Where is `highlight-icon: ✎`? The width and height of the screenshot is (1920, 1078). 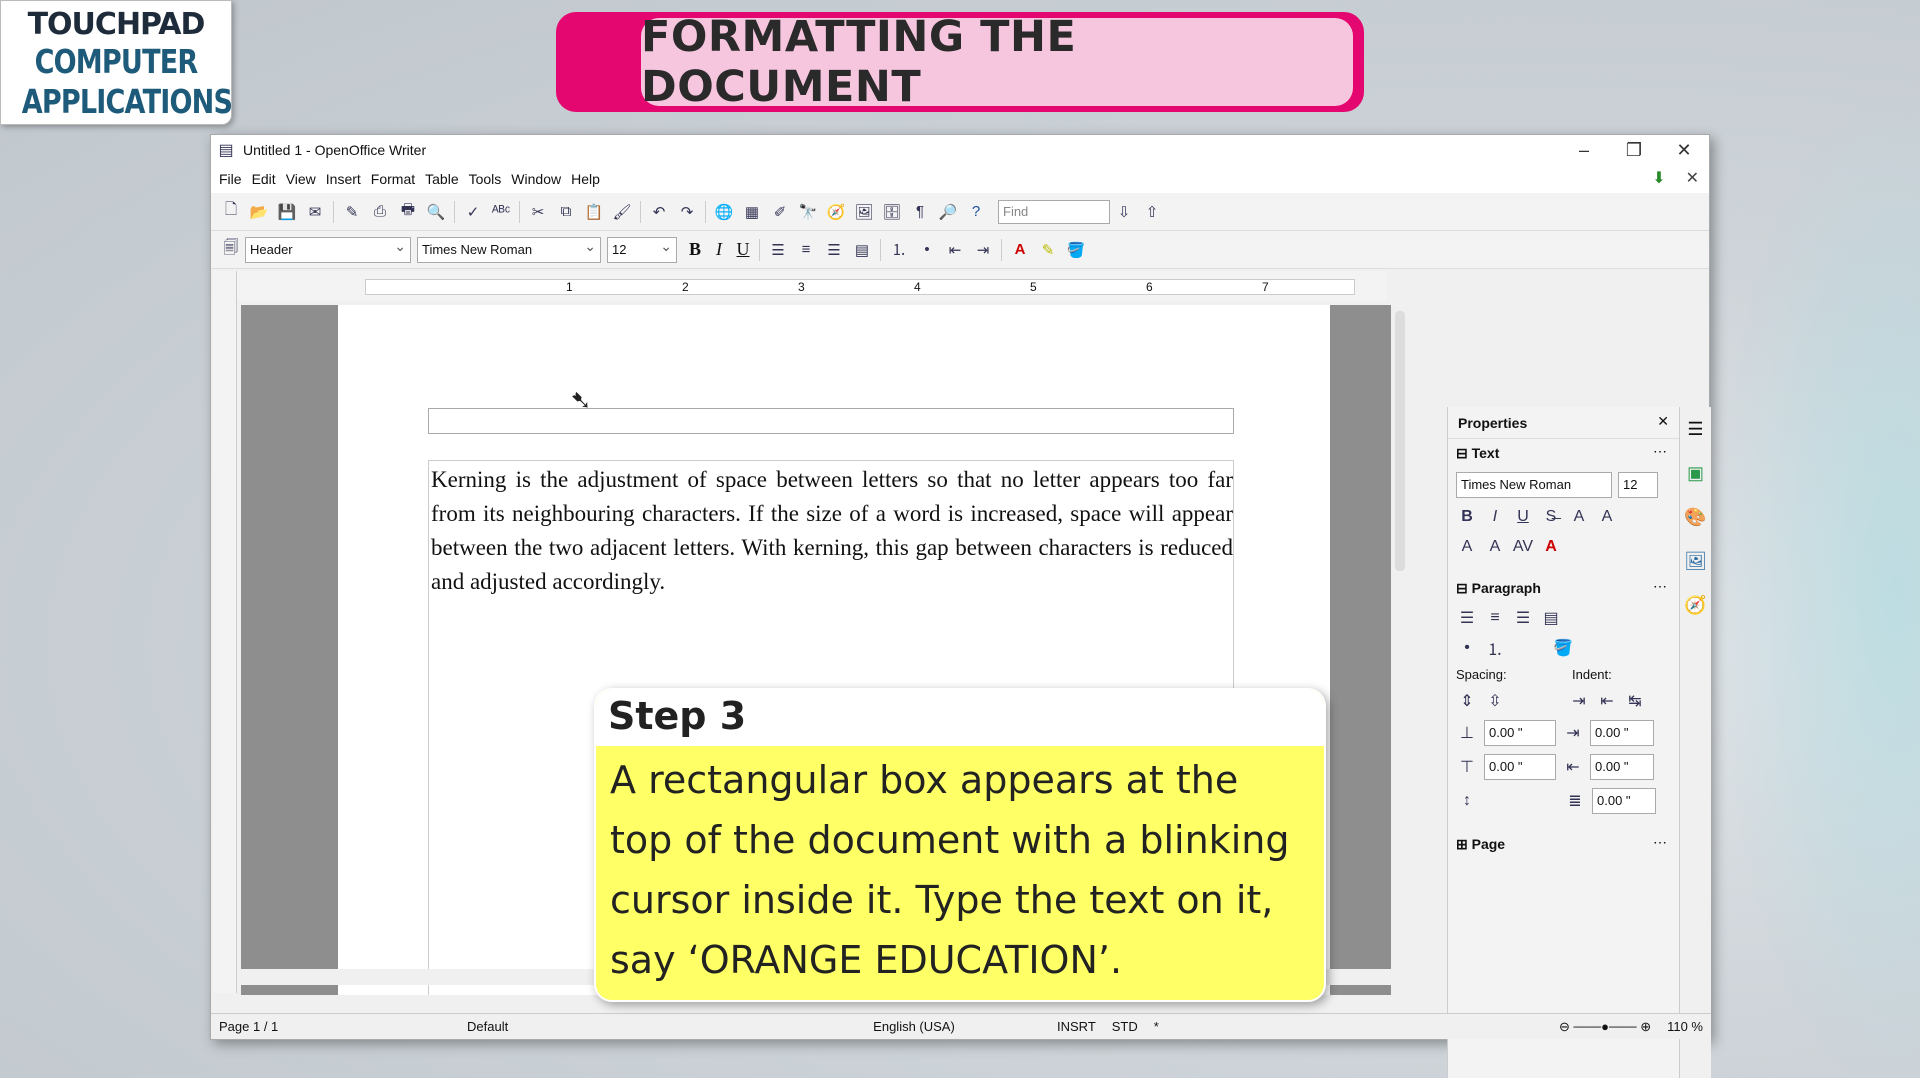
highlight-icon: ✎ is located at coordinates (1048, 250).